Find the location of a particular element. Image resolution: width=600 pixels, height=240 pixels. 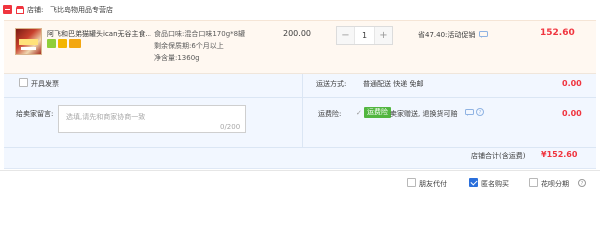

seller-message-counter: 0/200 is located at coordinates (230, 127).